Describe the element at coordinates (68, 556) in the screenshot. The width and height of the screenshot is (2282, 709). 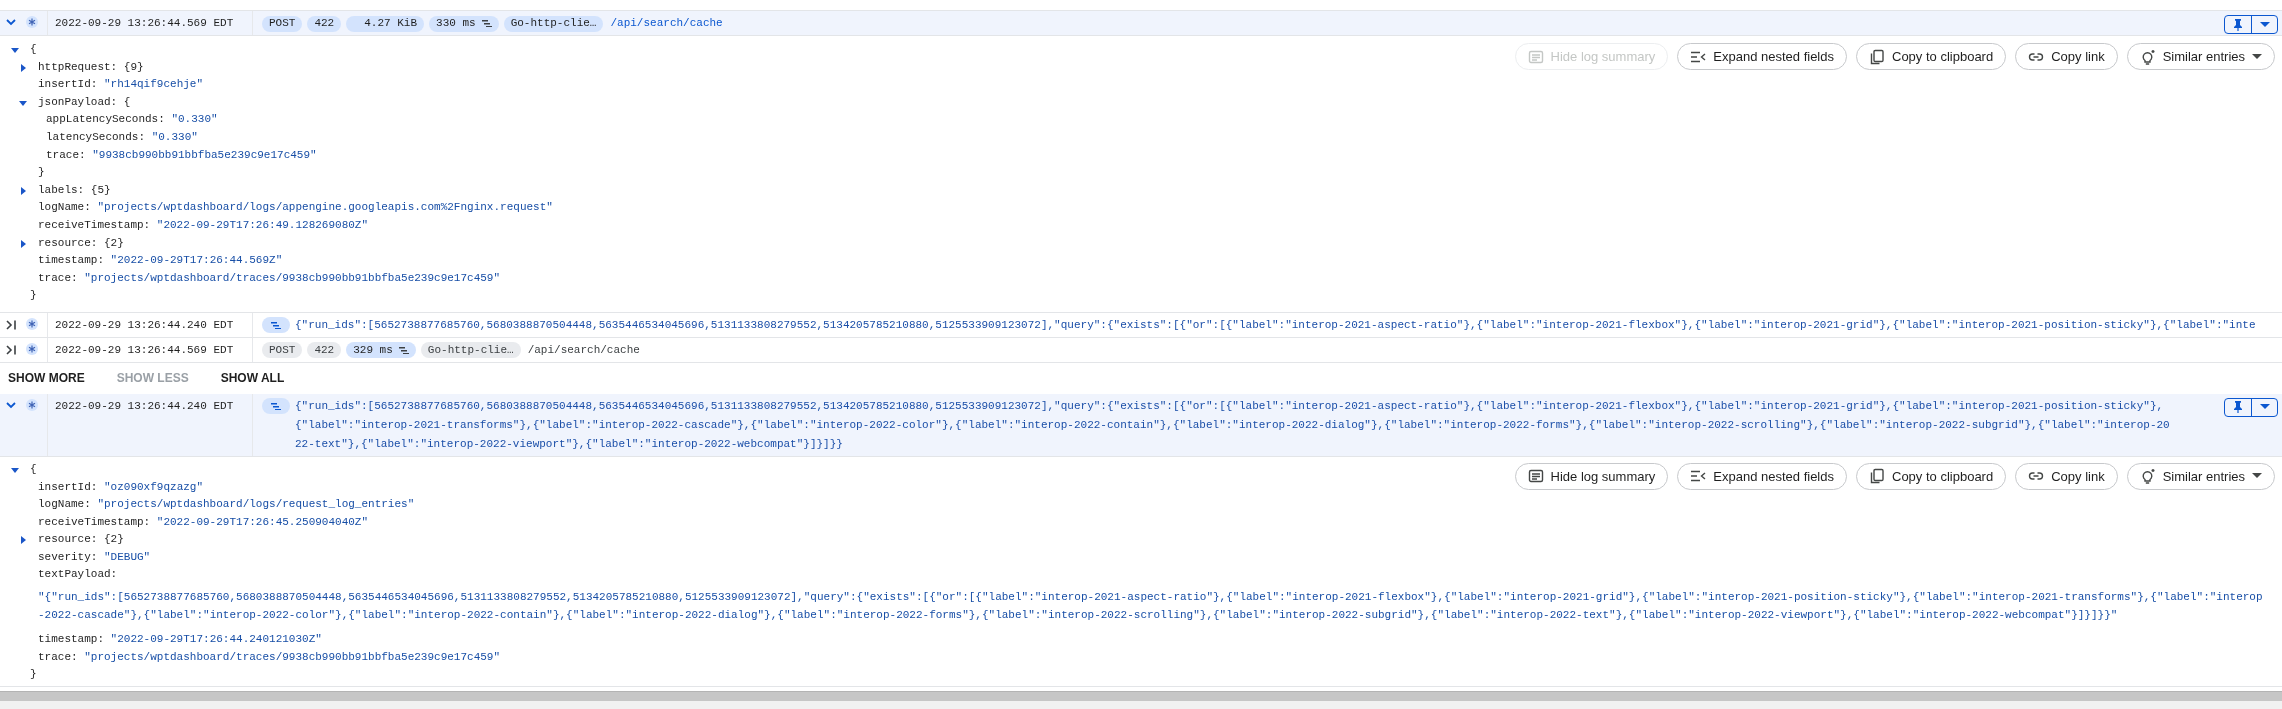
I see `json-key: severity:` at that location.